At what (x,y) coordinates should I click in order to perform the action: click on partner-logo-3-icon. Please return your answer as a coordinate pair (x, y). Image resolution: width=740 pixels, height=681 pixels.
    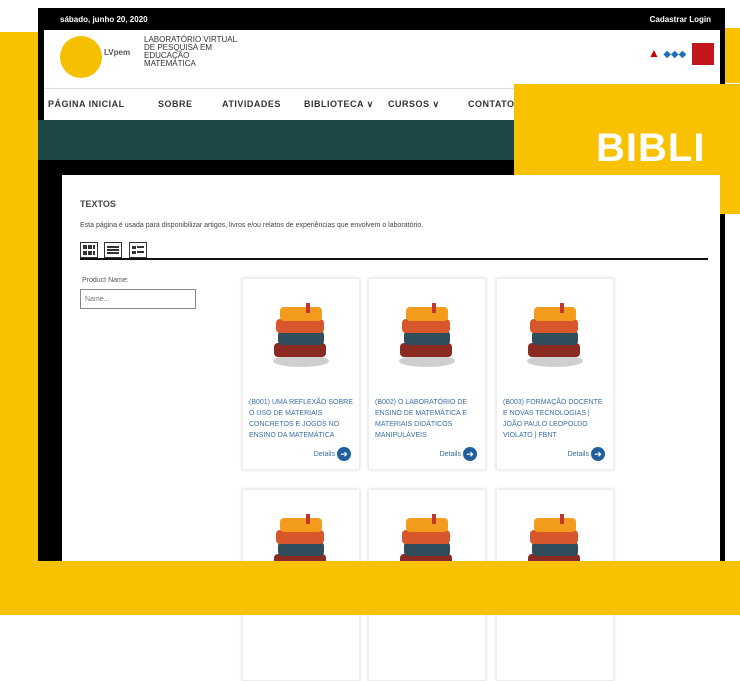
    Looking at the image, I should click on (702, 54).